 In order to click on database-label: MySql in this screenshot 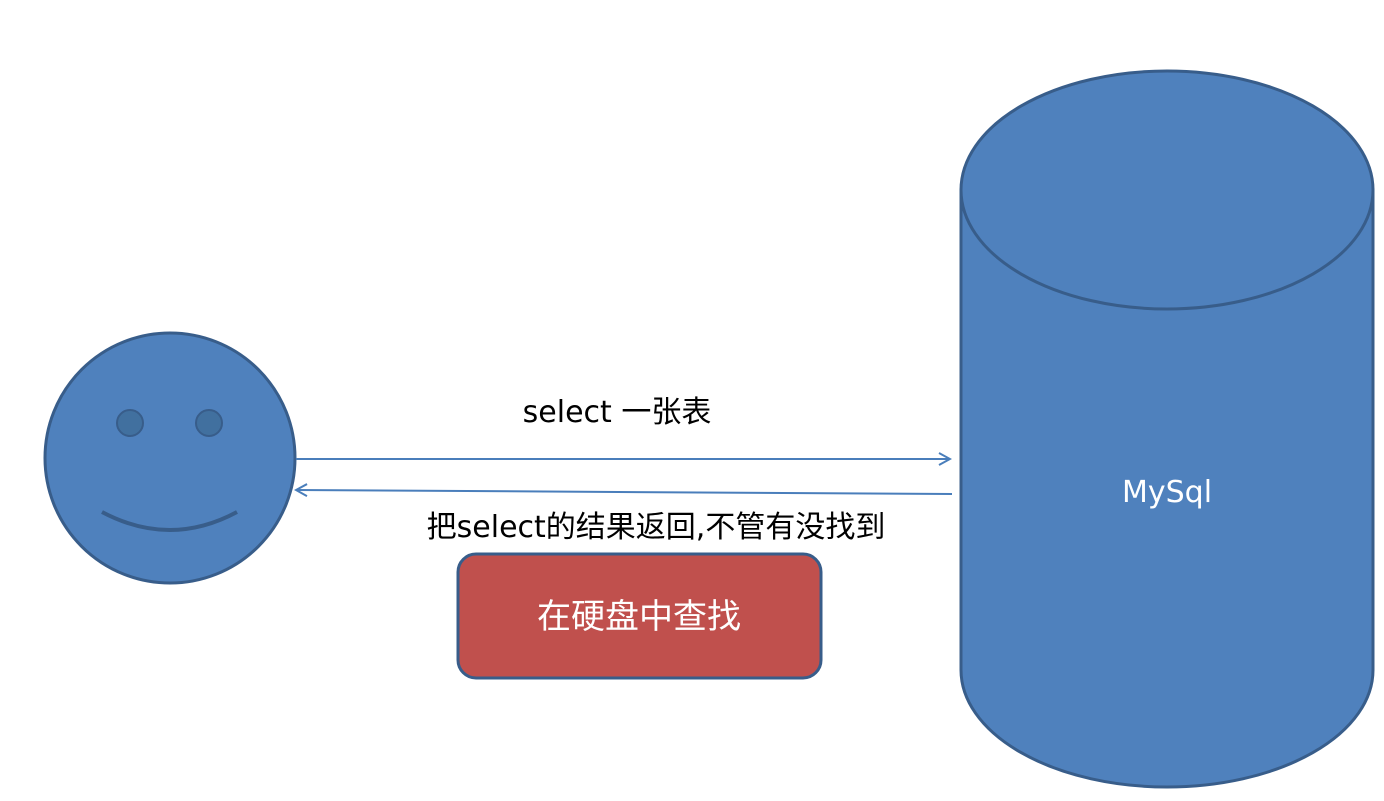, I will do `click(1167, 492)`.